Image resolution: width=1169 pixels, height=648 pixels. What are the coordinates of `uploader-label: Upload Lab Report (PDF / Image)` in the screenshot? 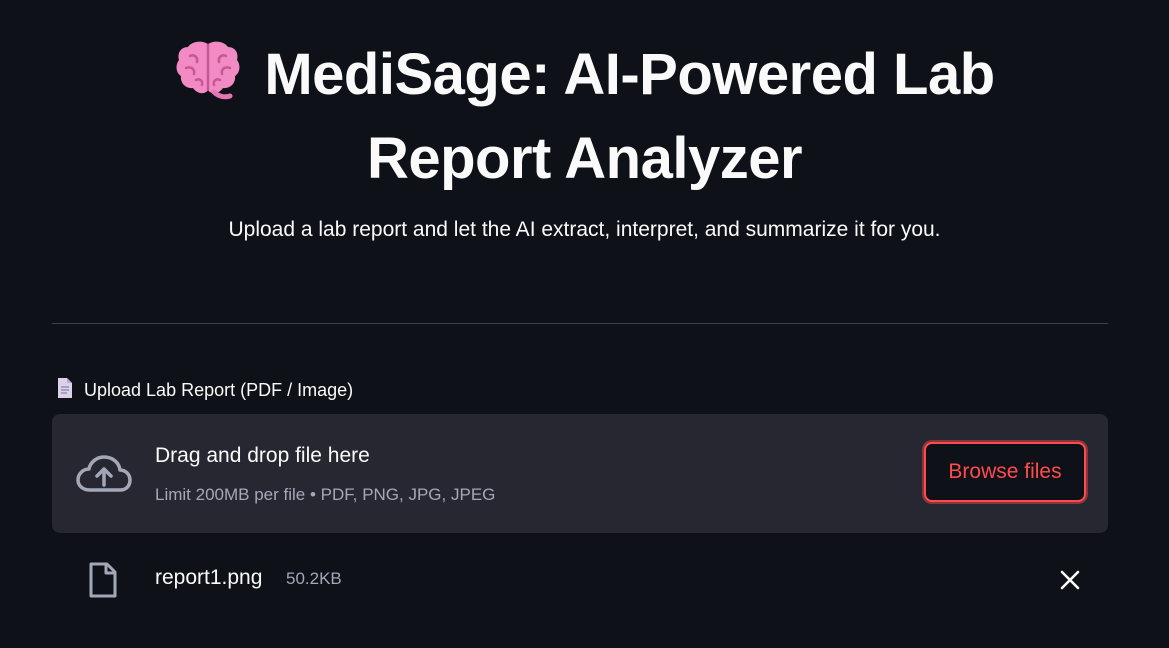 It's located at (204, 390).